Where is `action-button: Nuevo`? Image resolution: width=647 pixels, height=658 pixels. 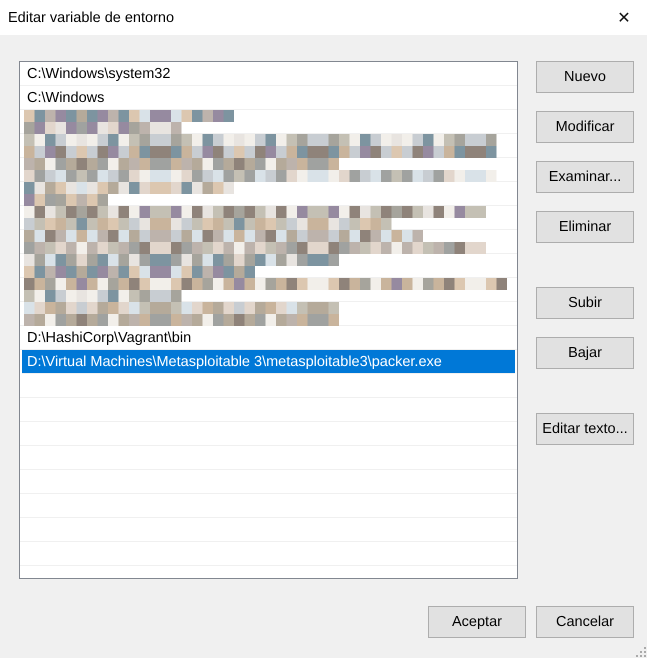
action-button: Nuevo is located at coordinates (585, 77).